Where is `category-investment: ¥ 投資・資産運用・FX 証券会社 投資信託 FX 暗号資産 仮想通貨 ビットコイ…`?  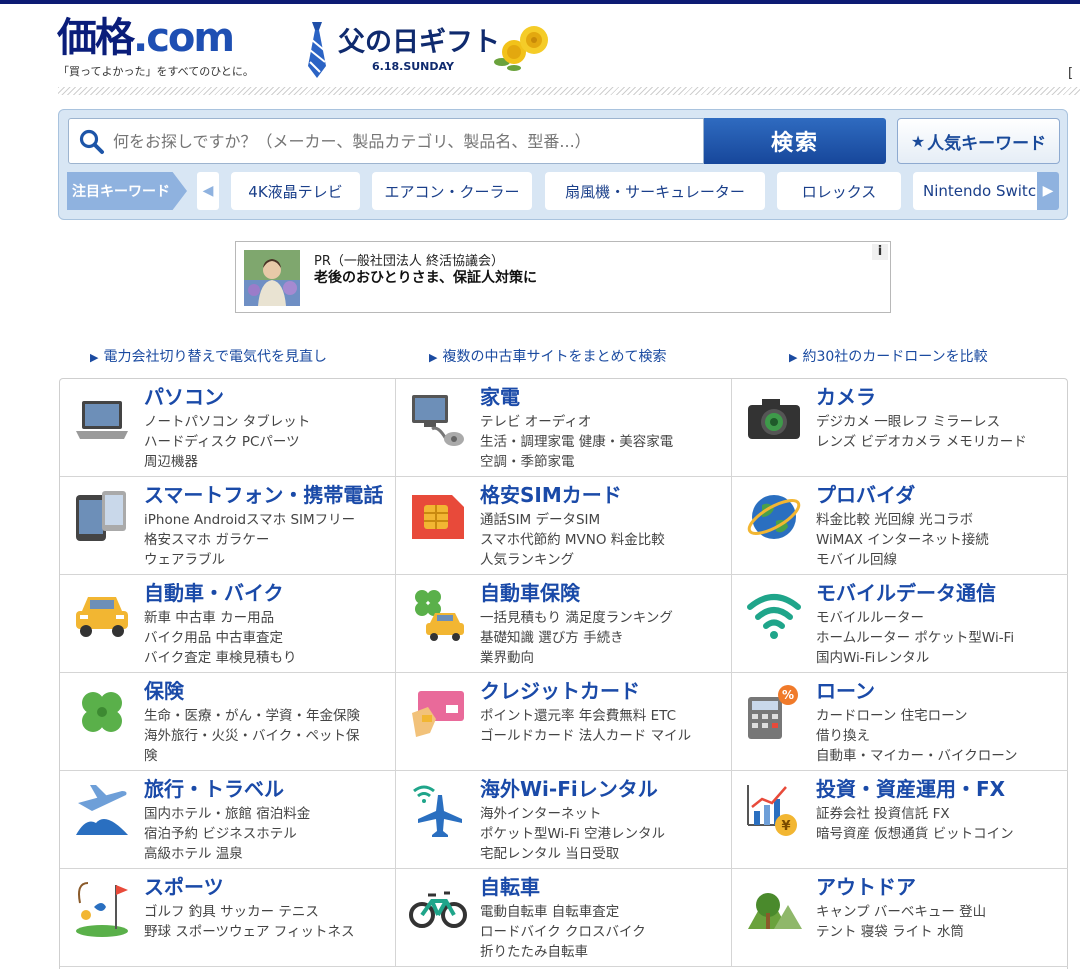
category-investment: ¥ 投資・資産運用・FX 証券会社 投資信託 FX 暗号資産 仮想通貨 ビットコイ… is located at coordinates (900, 820).